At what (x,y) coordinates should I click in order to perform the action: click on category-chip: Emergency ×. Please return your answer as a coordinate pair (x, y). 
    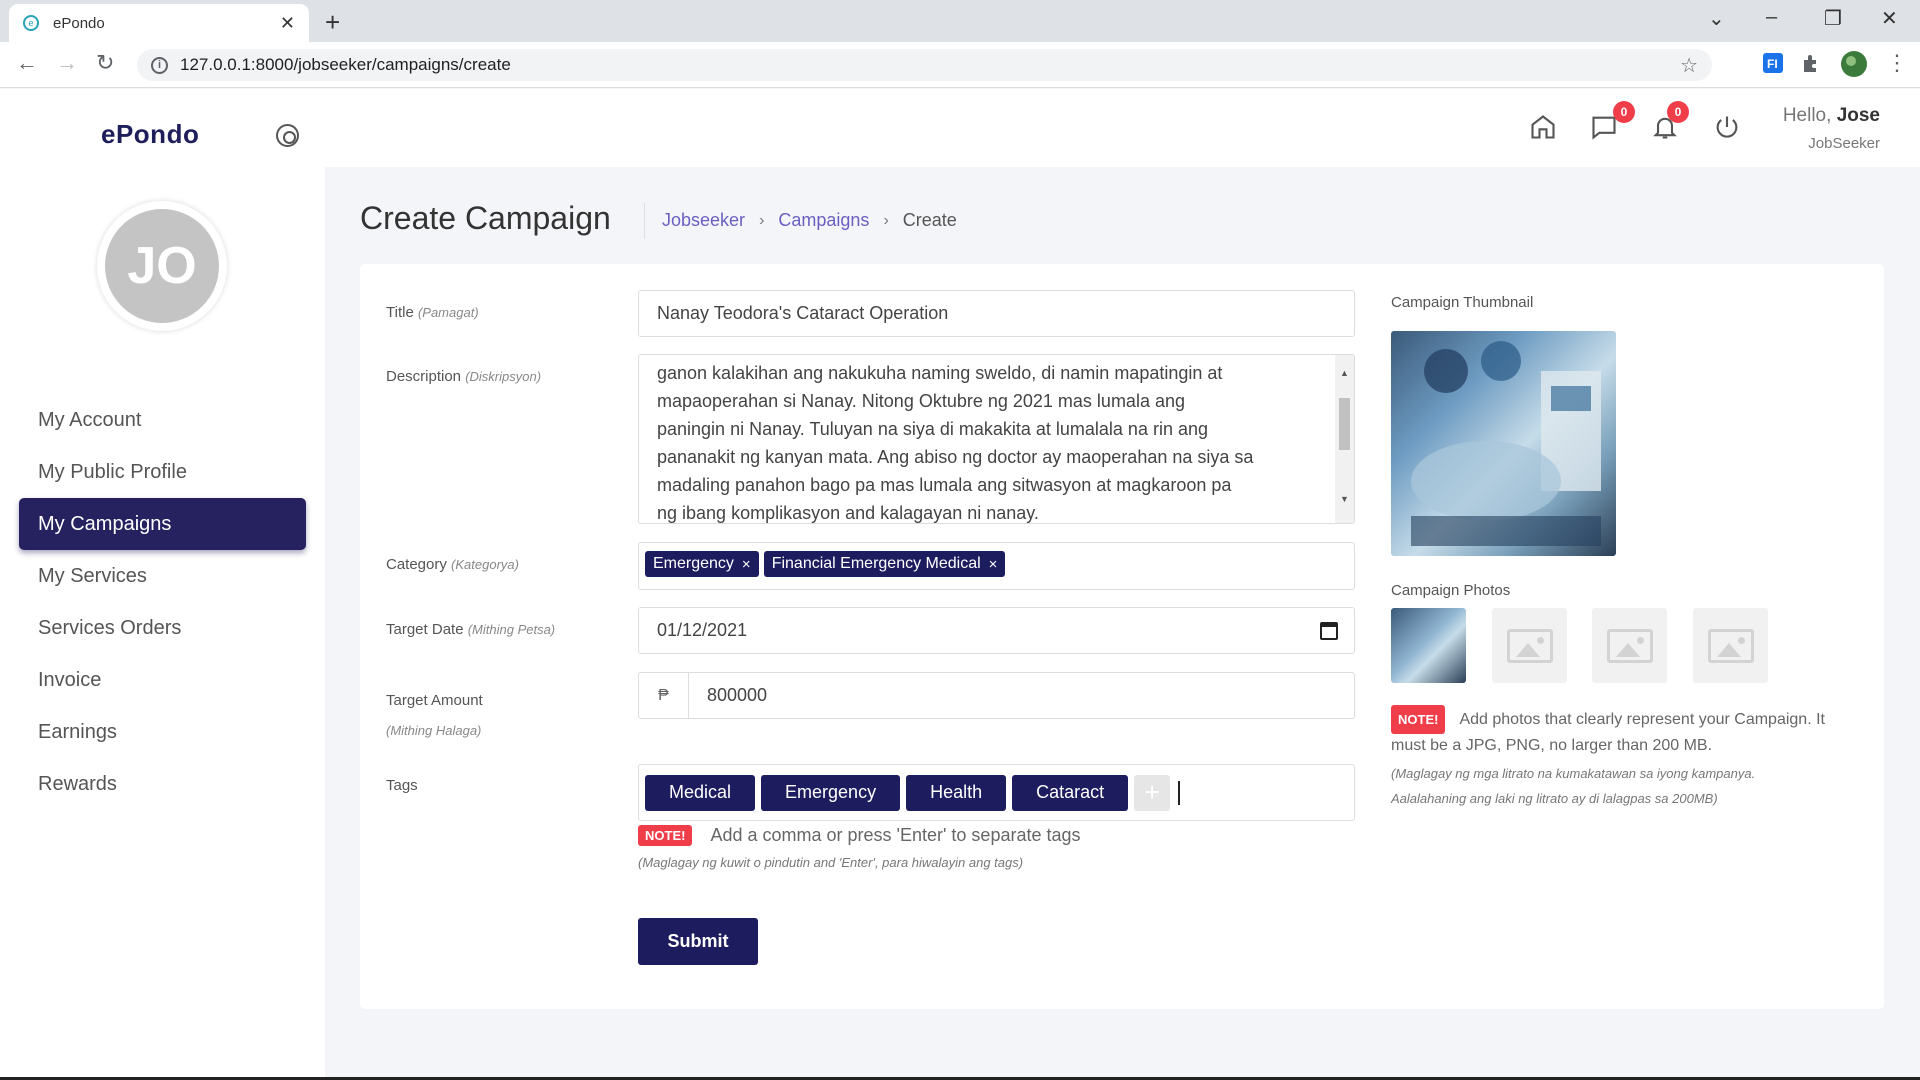
    Looking at the image, I should click on (702, 564).